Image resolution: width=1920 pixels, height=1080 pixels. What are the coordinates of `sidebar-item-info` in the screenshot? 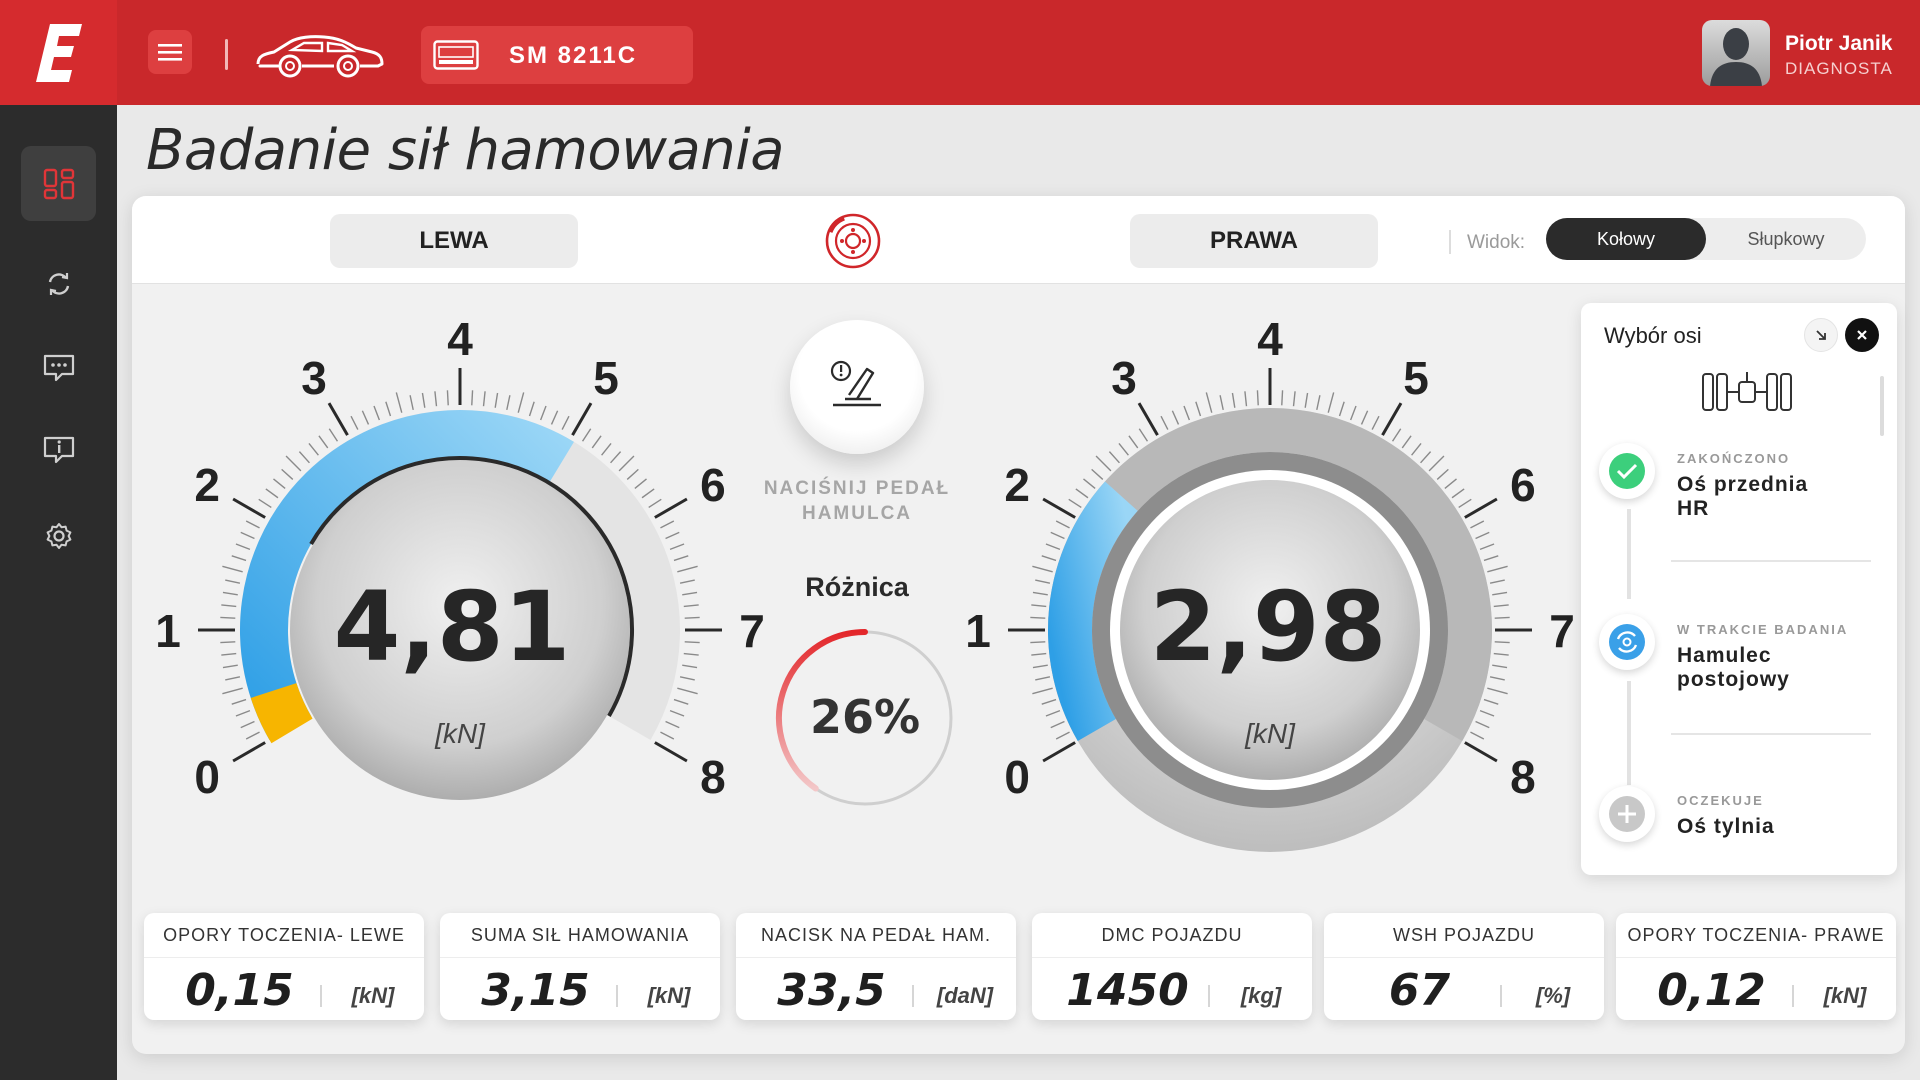 It's located at (58, 449).